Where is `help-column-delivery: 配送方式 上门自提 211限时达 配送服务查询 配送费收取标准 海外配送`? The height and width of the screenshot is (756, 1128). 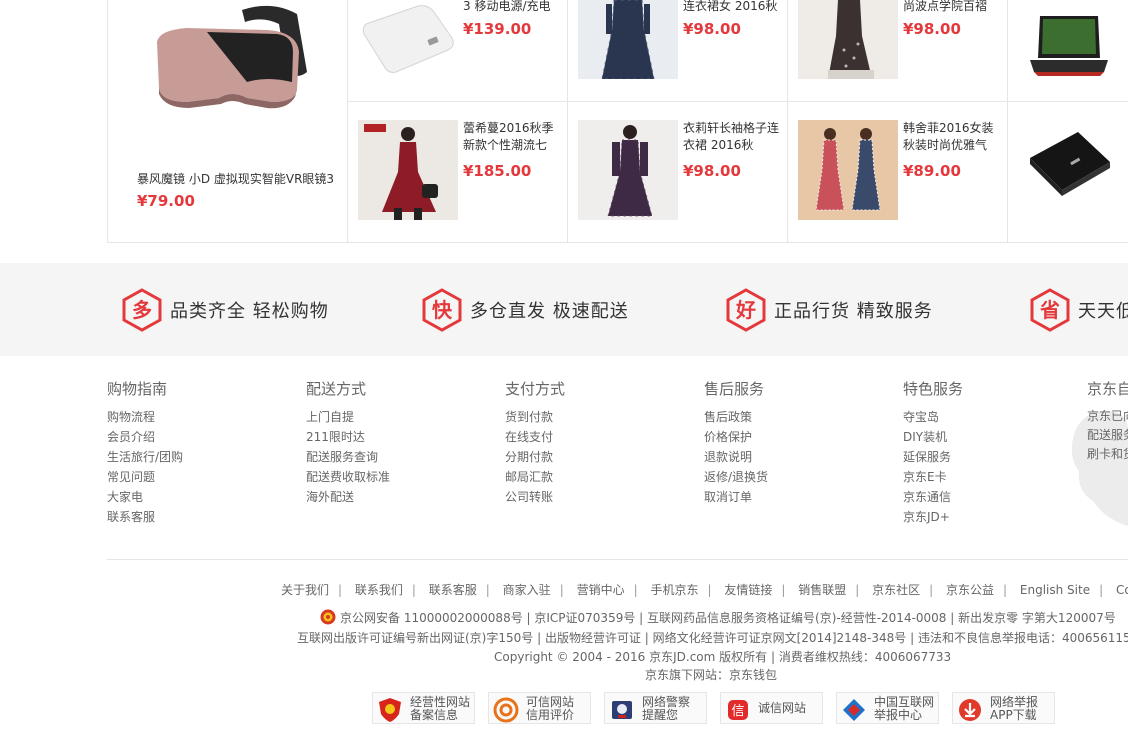
help-column-delivery: 配送方式 上门自提 211限时达 配送服务查询 配送费收取标准 海外配送 is located at coordinates (348, 442).